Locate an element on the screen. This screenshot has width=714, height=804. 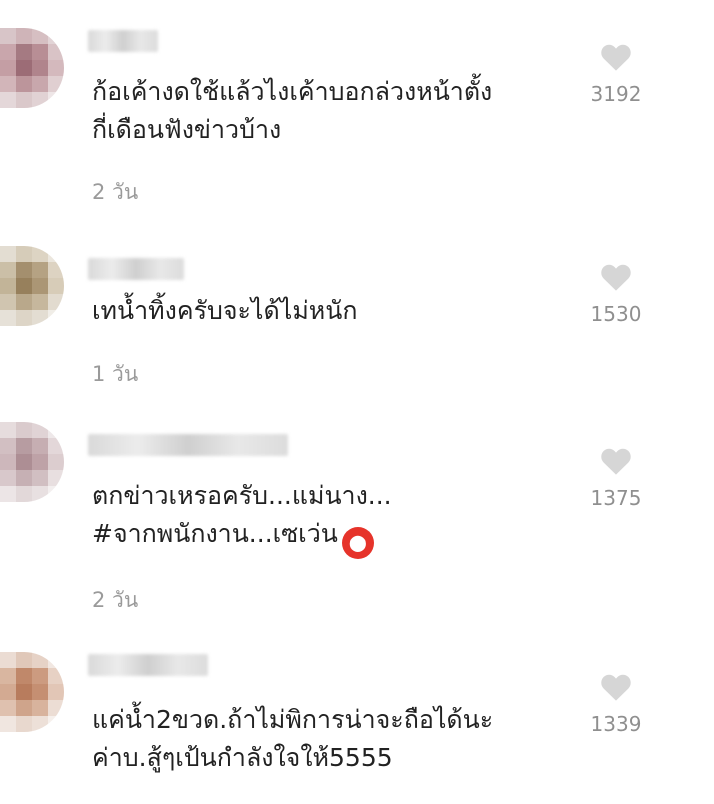
comment-text: เทน้ำทิ้งครับจะได้ไม่หนัก is located at coordinates (327, 311).